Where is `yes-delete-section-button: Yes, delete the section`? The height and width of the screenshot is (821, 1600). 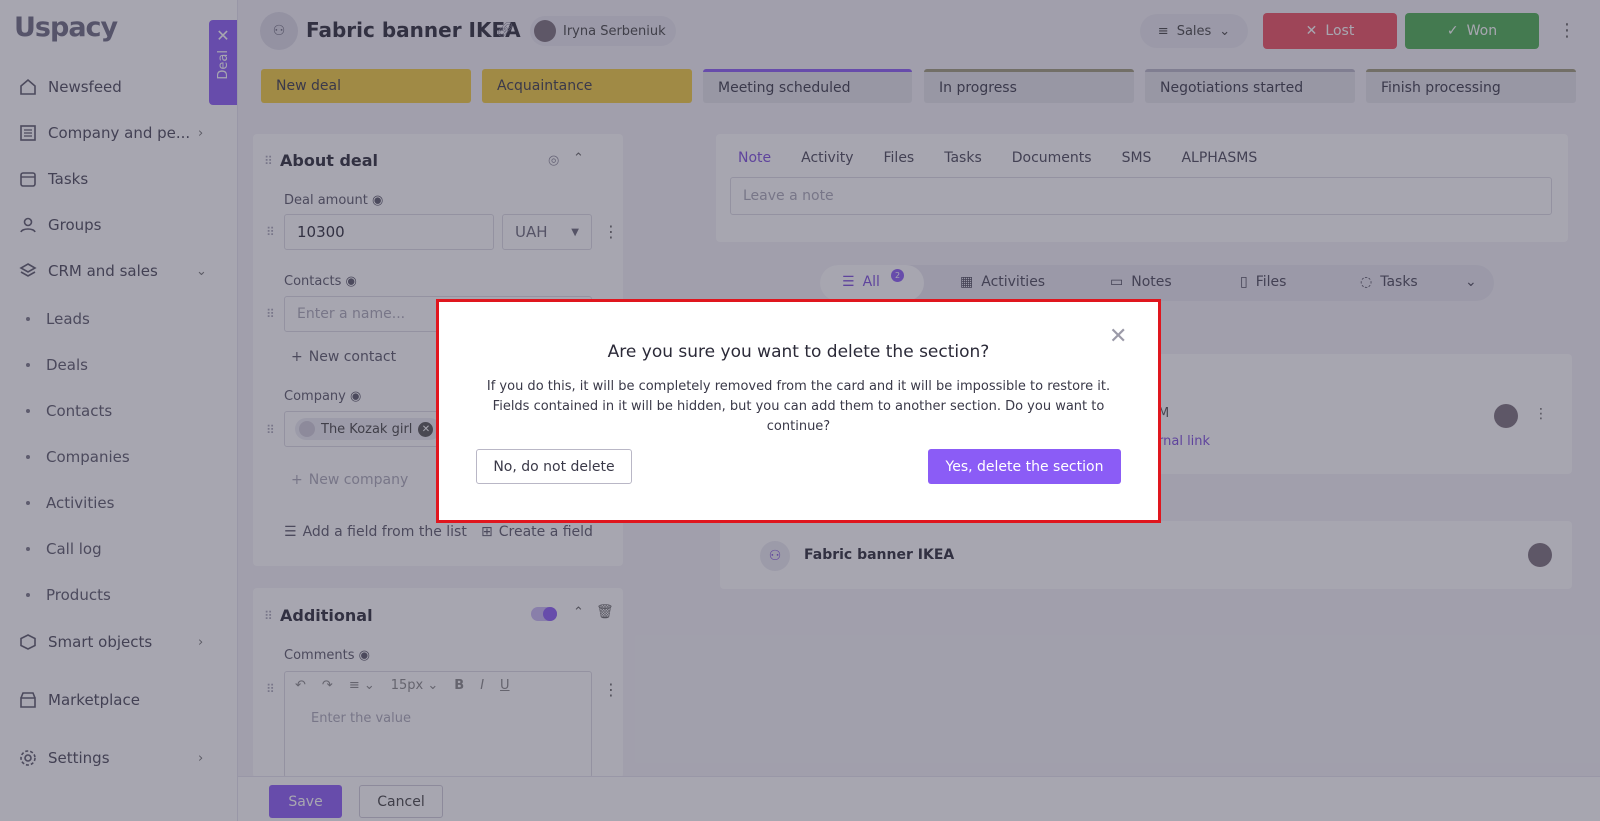
yes-delete-section-button: Yes, delete the section is located at coordinates (1024, 466).